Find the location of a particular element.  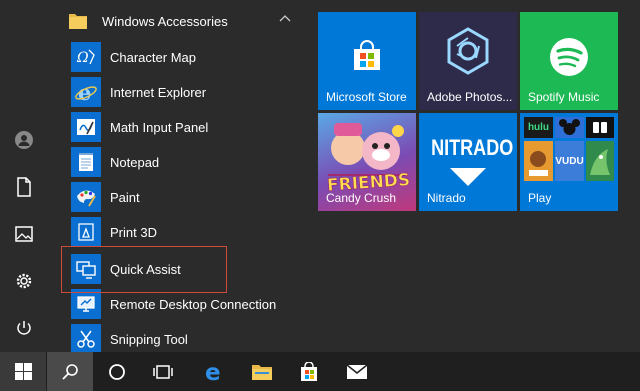

file-explorer-taskbar-button is located at coordinates (262, 371).